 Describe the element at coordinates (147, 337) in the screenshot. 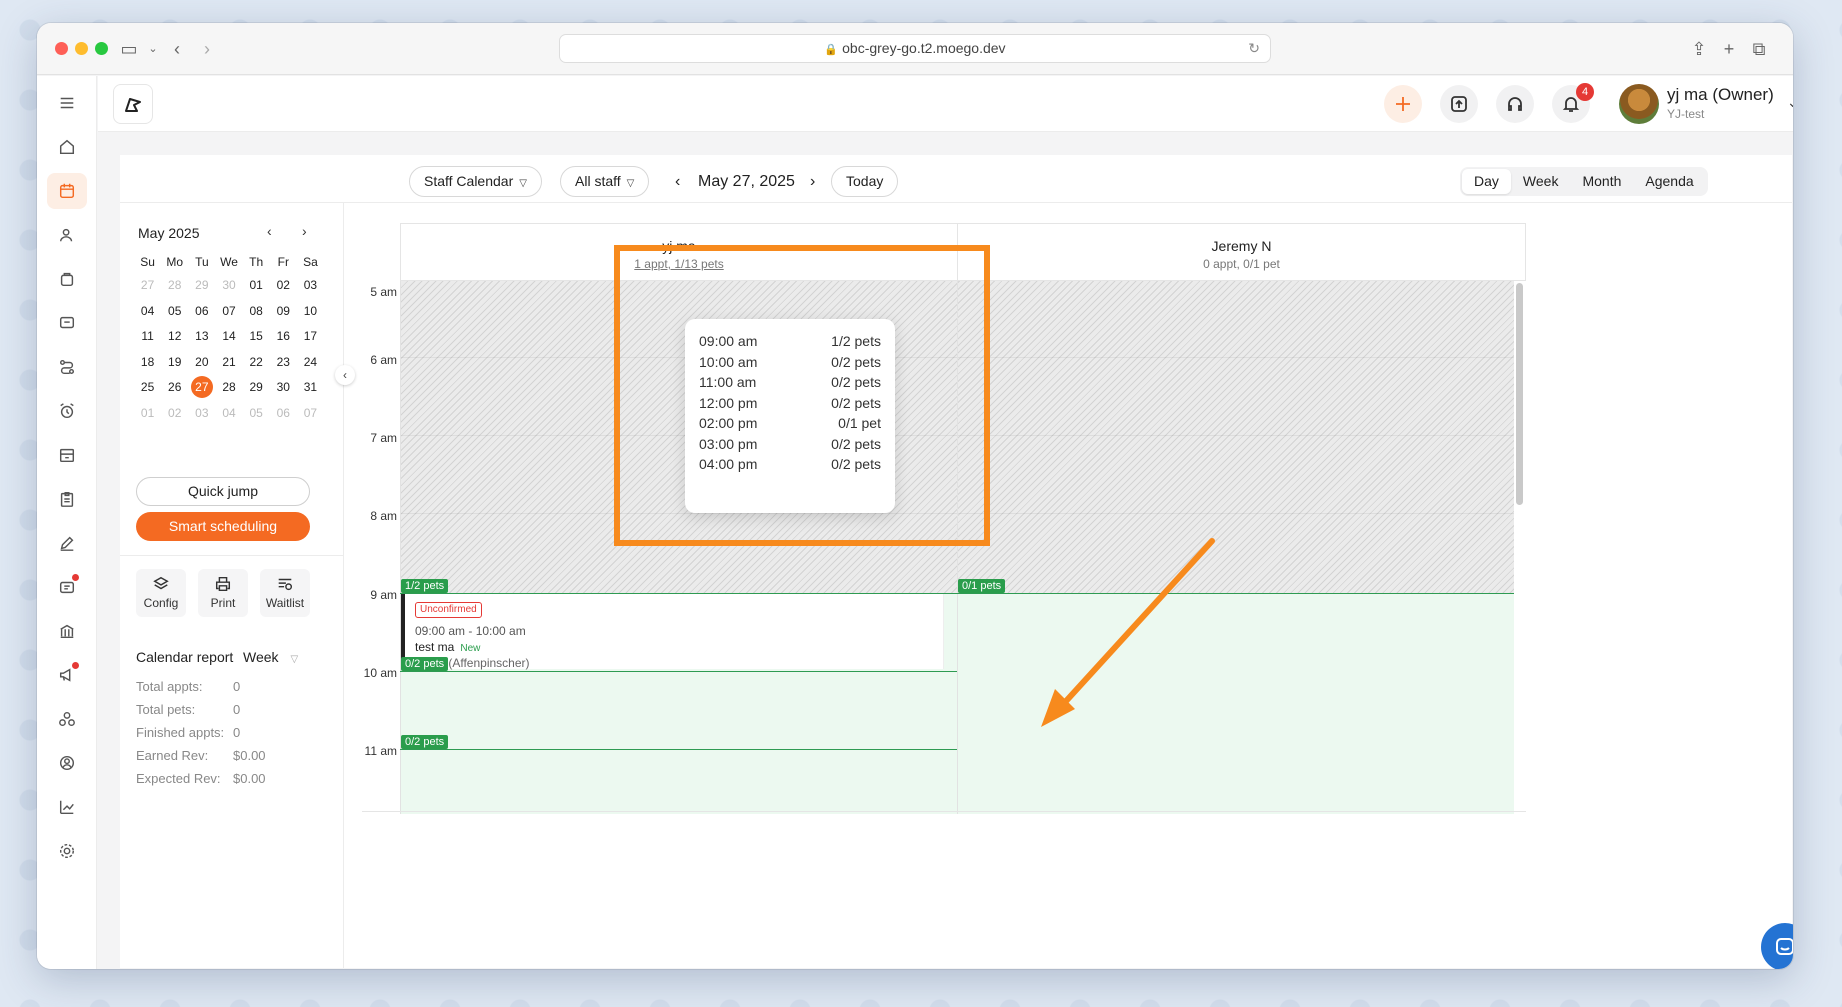

I see `mini-calendar-day: 11` at that location.